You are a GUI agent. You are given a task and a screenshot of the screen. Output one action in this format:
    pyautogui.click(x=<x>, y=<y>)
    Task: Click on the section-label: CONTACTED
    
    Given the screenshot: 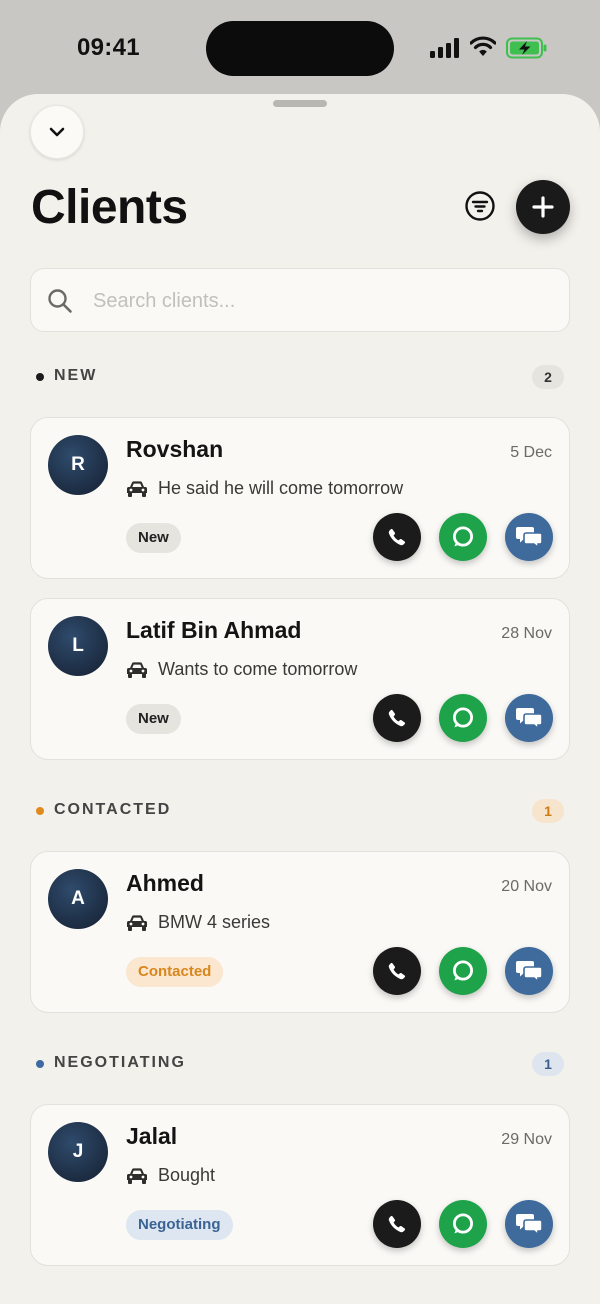 What is the action you would take?
    pyautogui.click(x=113, y=809)
    